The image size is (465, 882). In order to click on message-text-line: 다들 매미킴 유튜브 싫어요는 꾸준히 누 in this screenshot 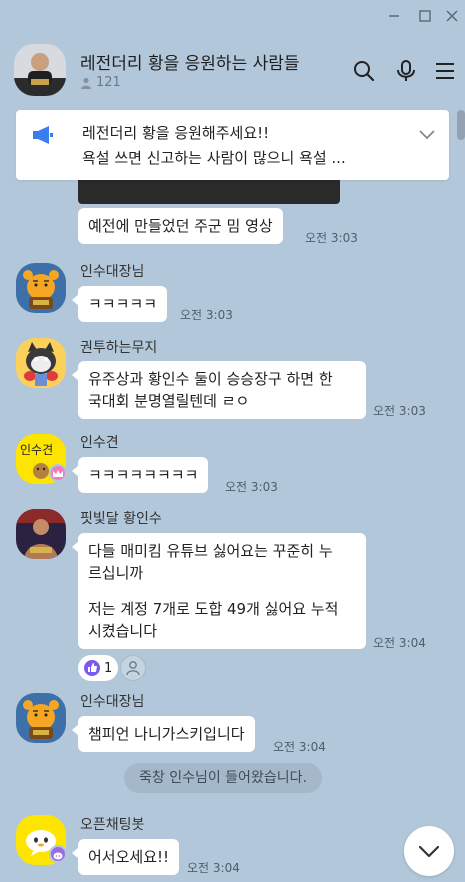, I will do `click(210, 551)`.